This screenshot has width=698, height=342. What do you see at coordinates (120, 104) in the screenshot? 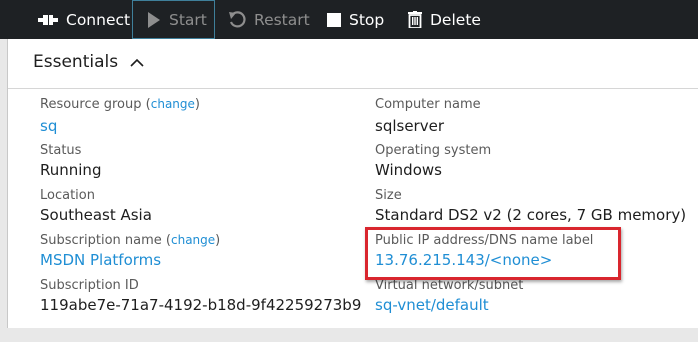
I see `resource-group-label: Resource group (change)` at bounding box center [120, 104].